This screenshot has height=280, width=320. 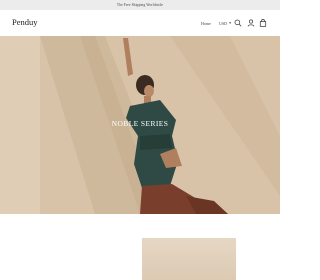 I want to click on hero-title: NOBLE SERIES, so click(x=140, y=123).